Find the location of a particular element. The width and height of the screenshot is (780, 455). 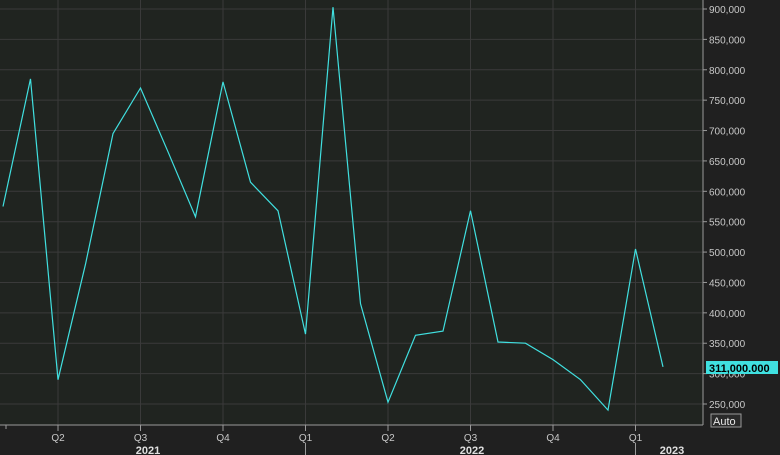

year-label: 2022 is located at coordinates (472, 450).